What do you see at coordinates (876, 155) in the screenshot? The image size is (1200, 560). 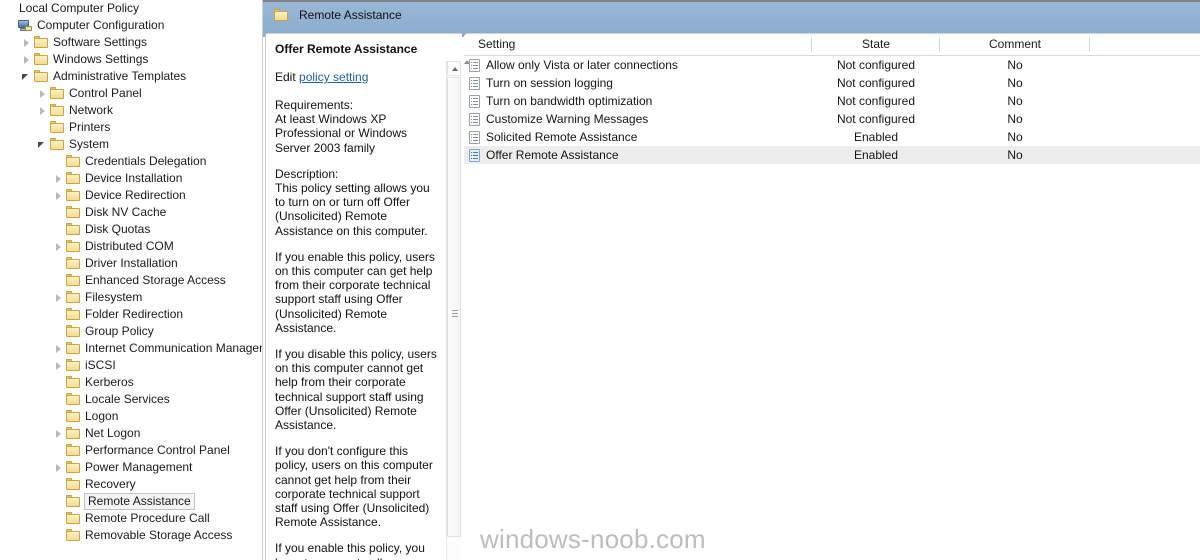 I see `cell-state: Enabled` at bounding box center [876, 155].